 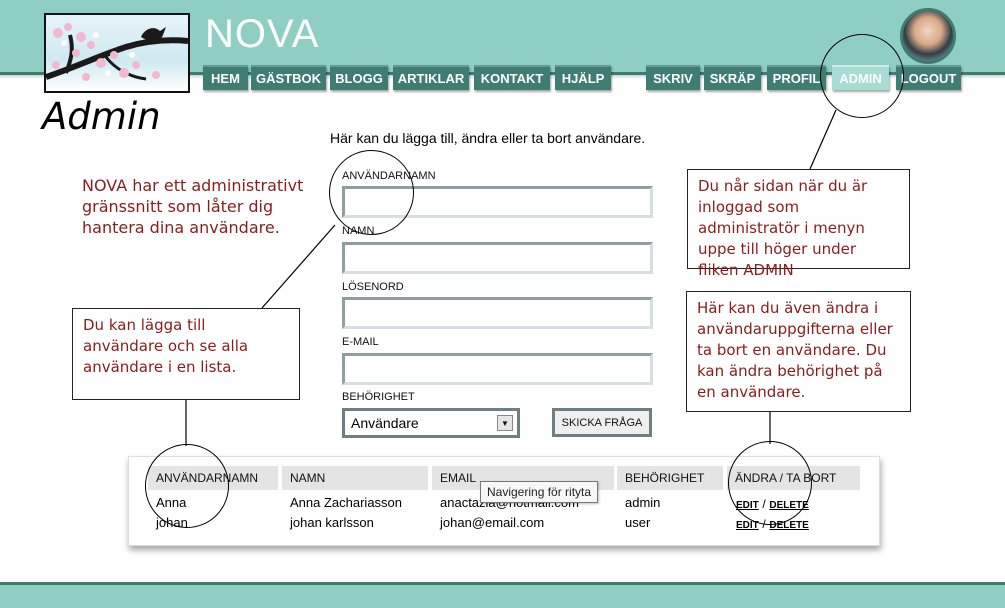 I want to click on permission-label: BEHÖRIGHET, so click(x=378, y=397).